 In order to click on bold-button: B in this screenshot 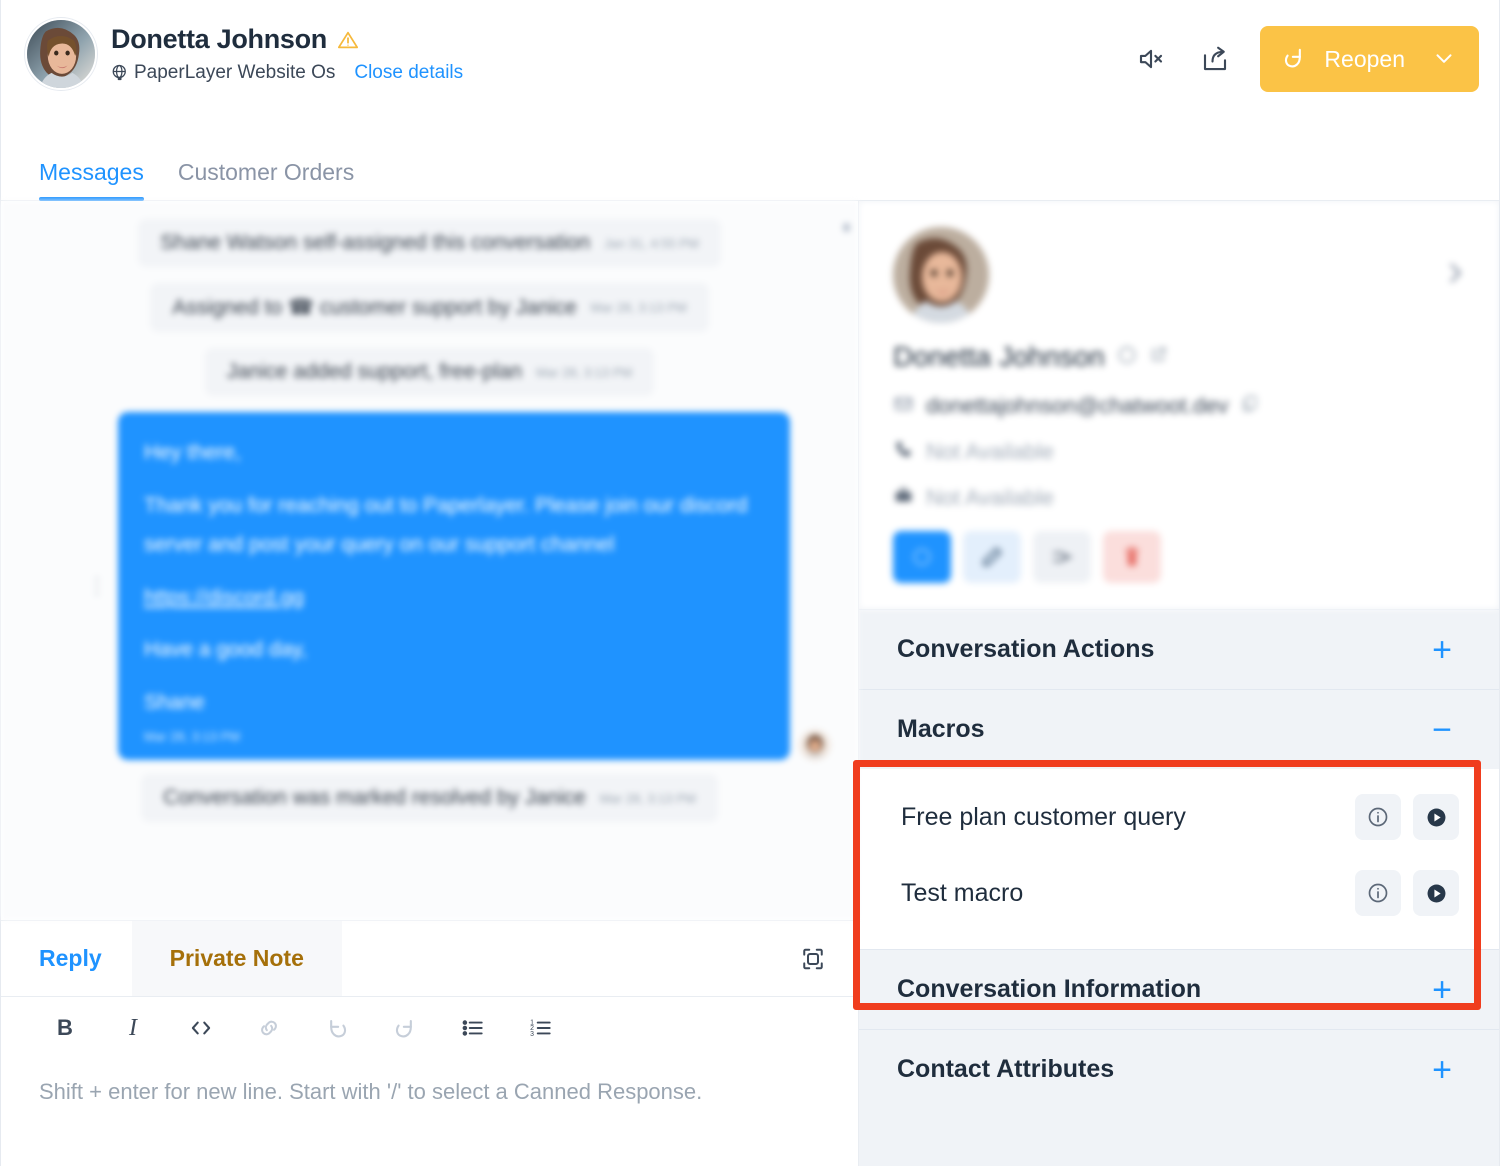, I will do `click(65, 1028)`.